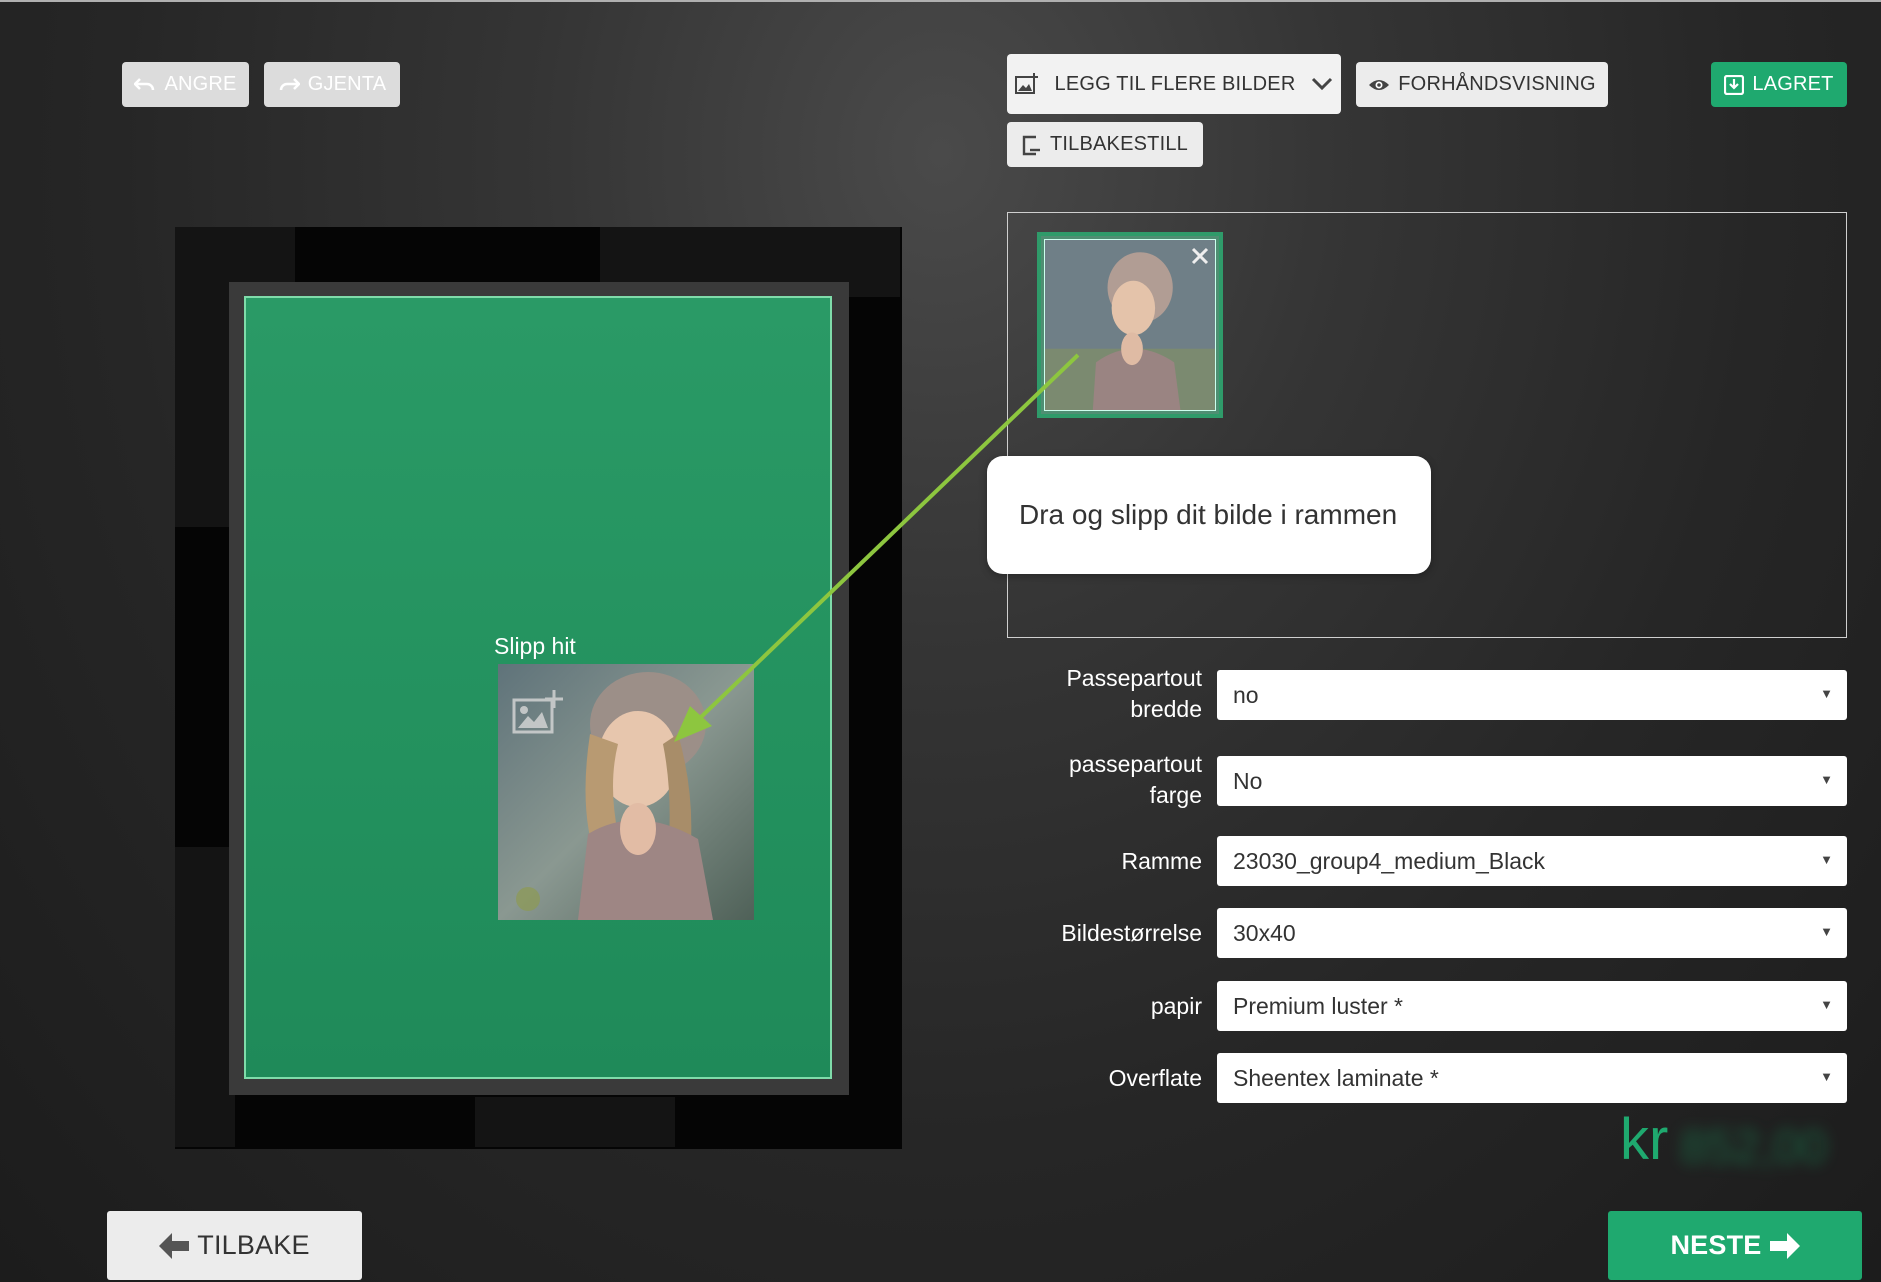 The height and width of the screenshot is (1282, 1881). I want to click on surface-select: Sheentex laminate * ▼, so click(1532, 1078).